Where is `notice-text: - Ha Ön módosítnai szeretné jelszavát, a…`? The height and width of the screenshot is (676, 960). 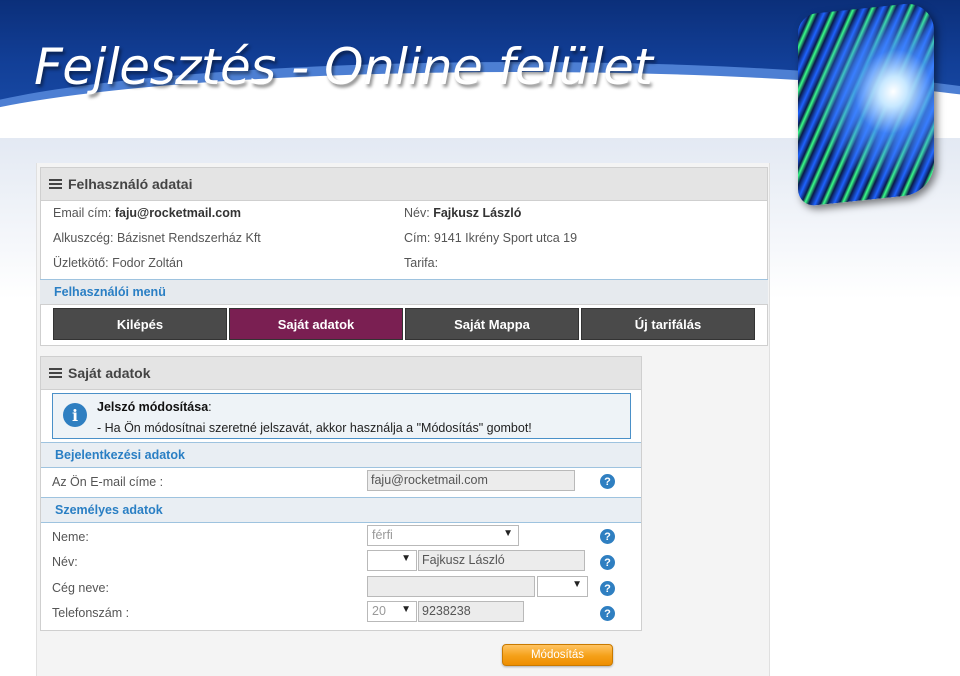
notice-text: - Ha Ön módosítnai szeretné jelszavát, a… is located at coordinates (314, 428).